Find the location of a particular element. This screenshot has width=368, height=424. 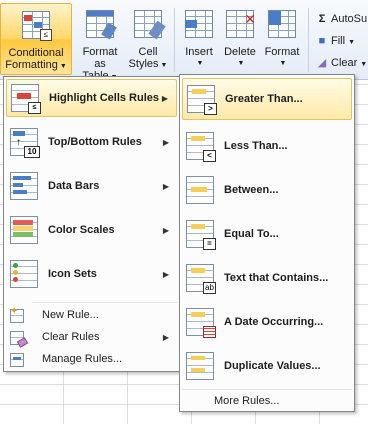

menu-item-top-bottom-rules: ↑ 10 Top/Bottom Rules ▶ is located at coordinates (91, 142).